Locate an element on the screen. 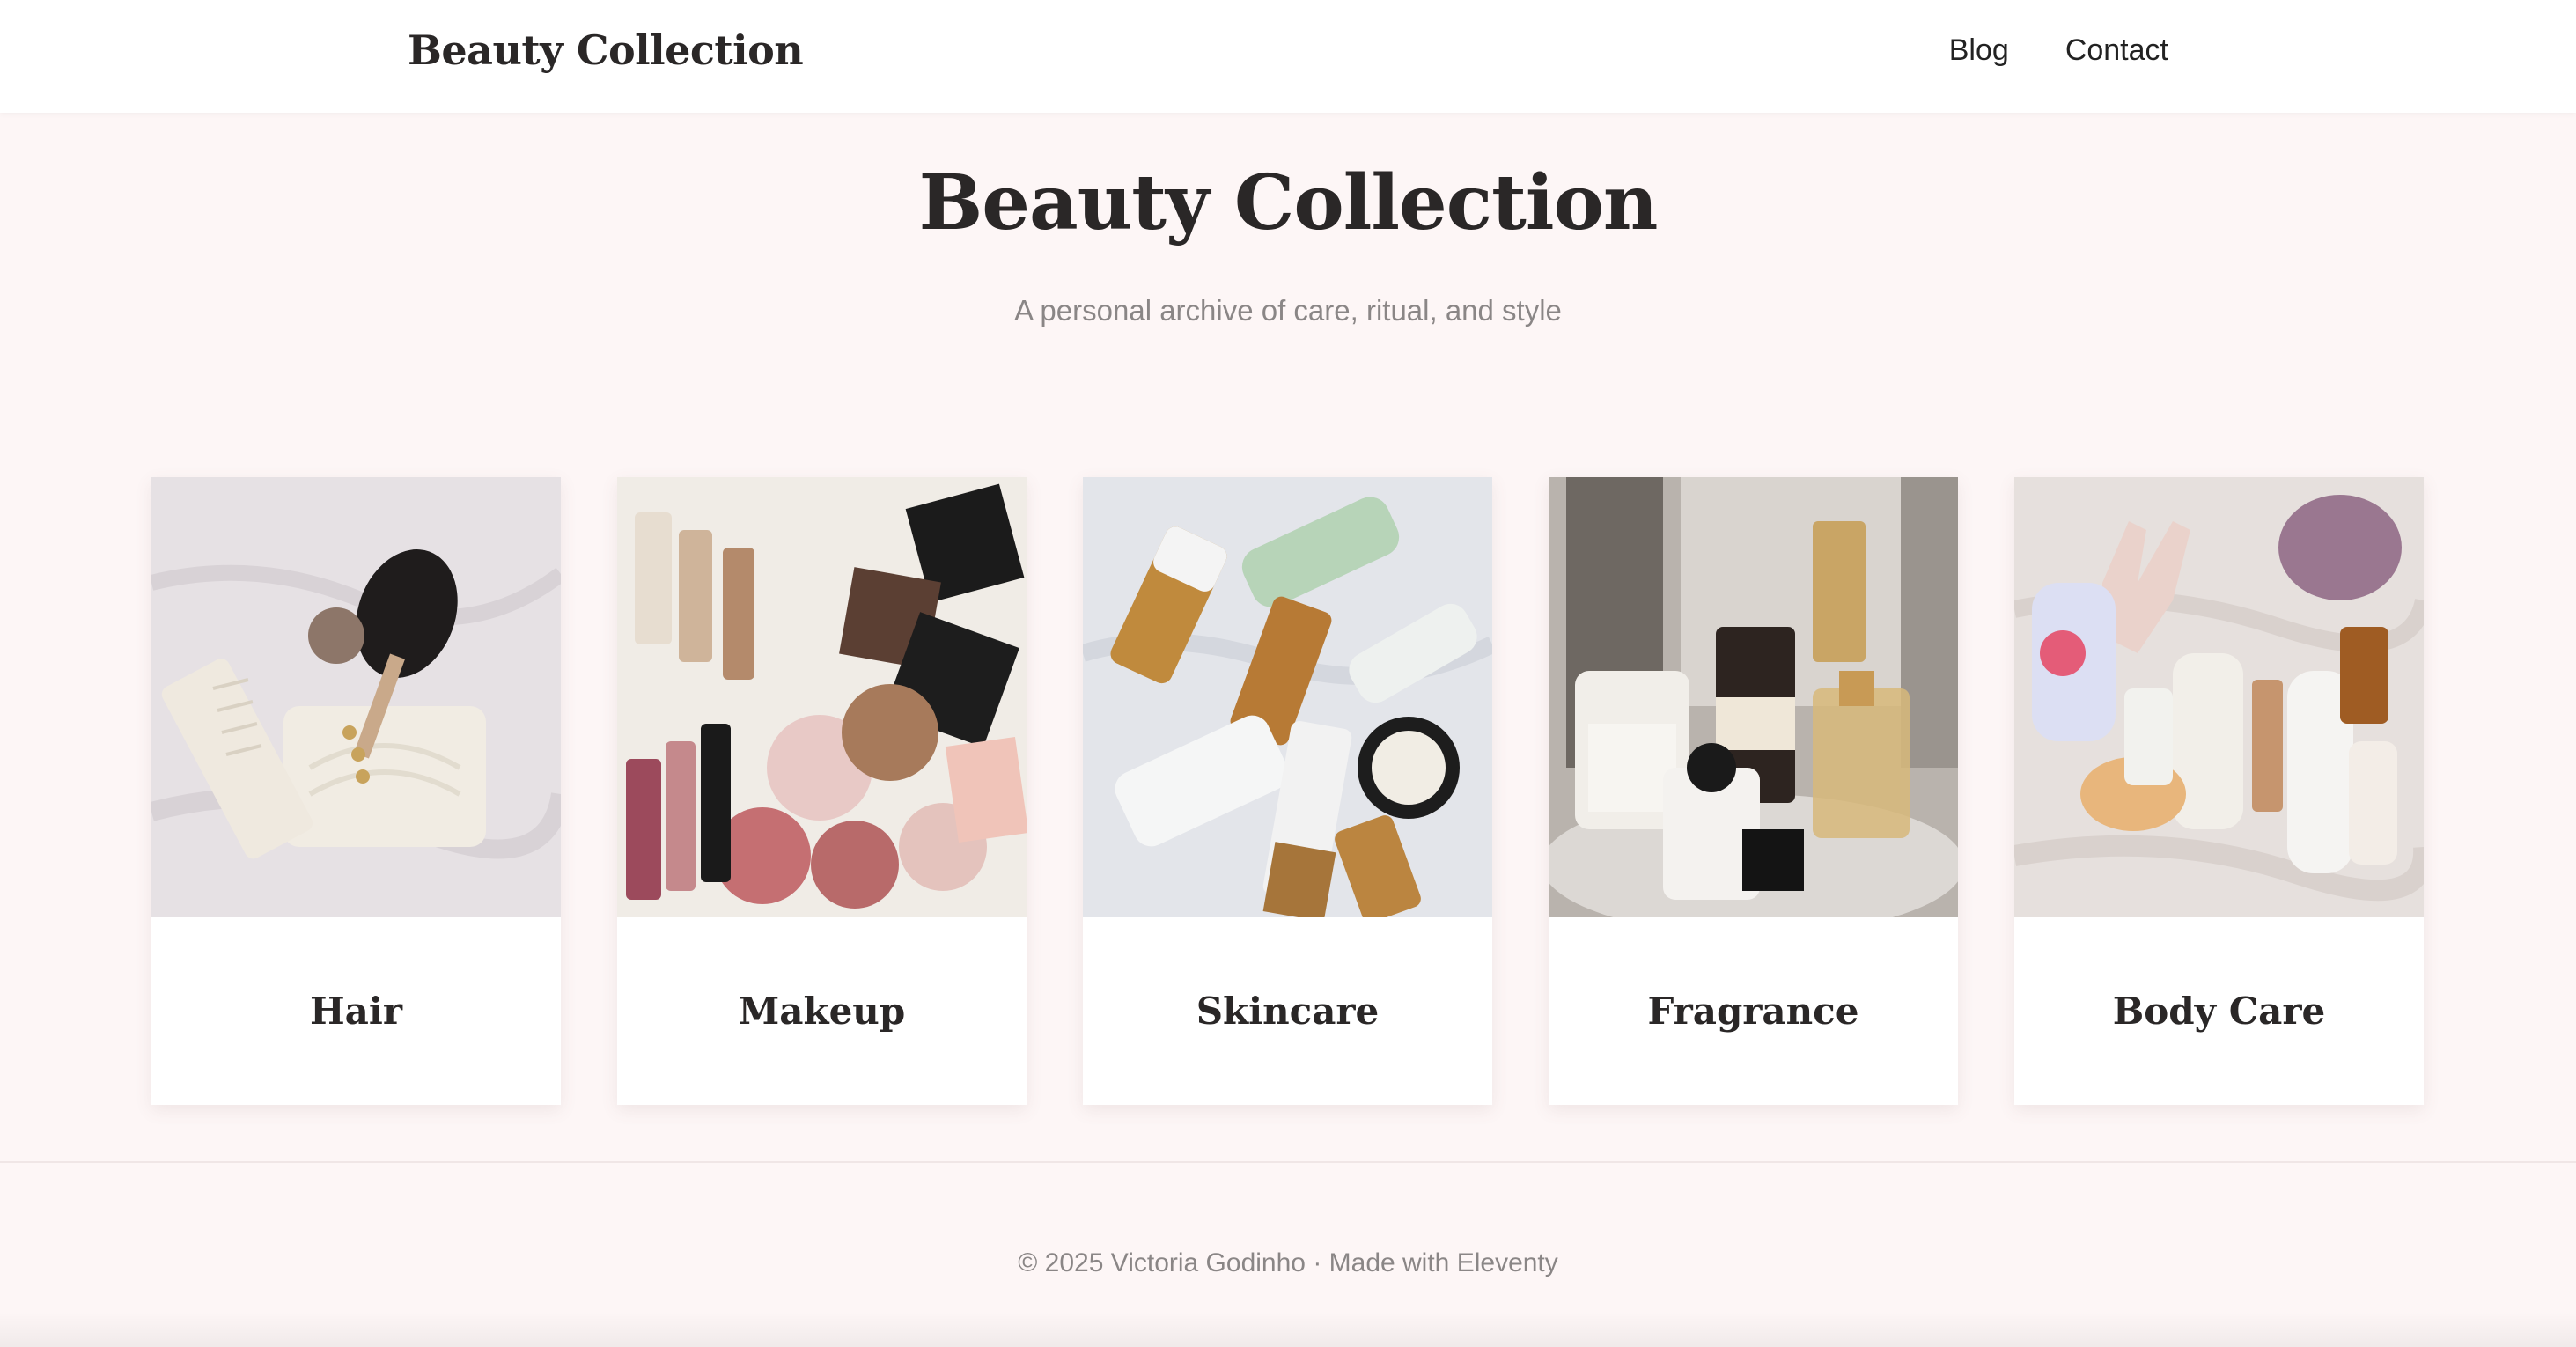 The image size is (2576, 1347). site-brand: Beauty Collection is located at coordinates (606, 50).